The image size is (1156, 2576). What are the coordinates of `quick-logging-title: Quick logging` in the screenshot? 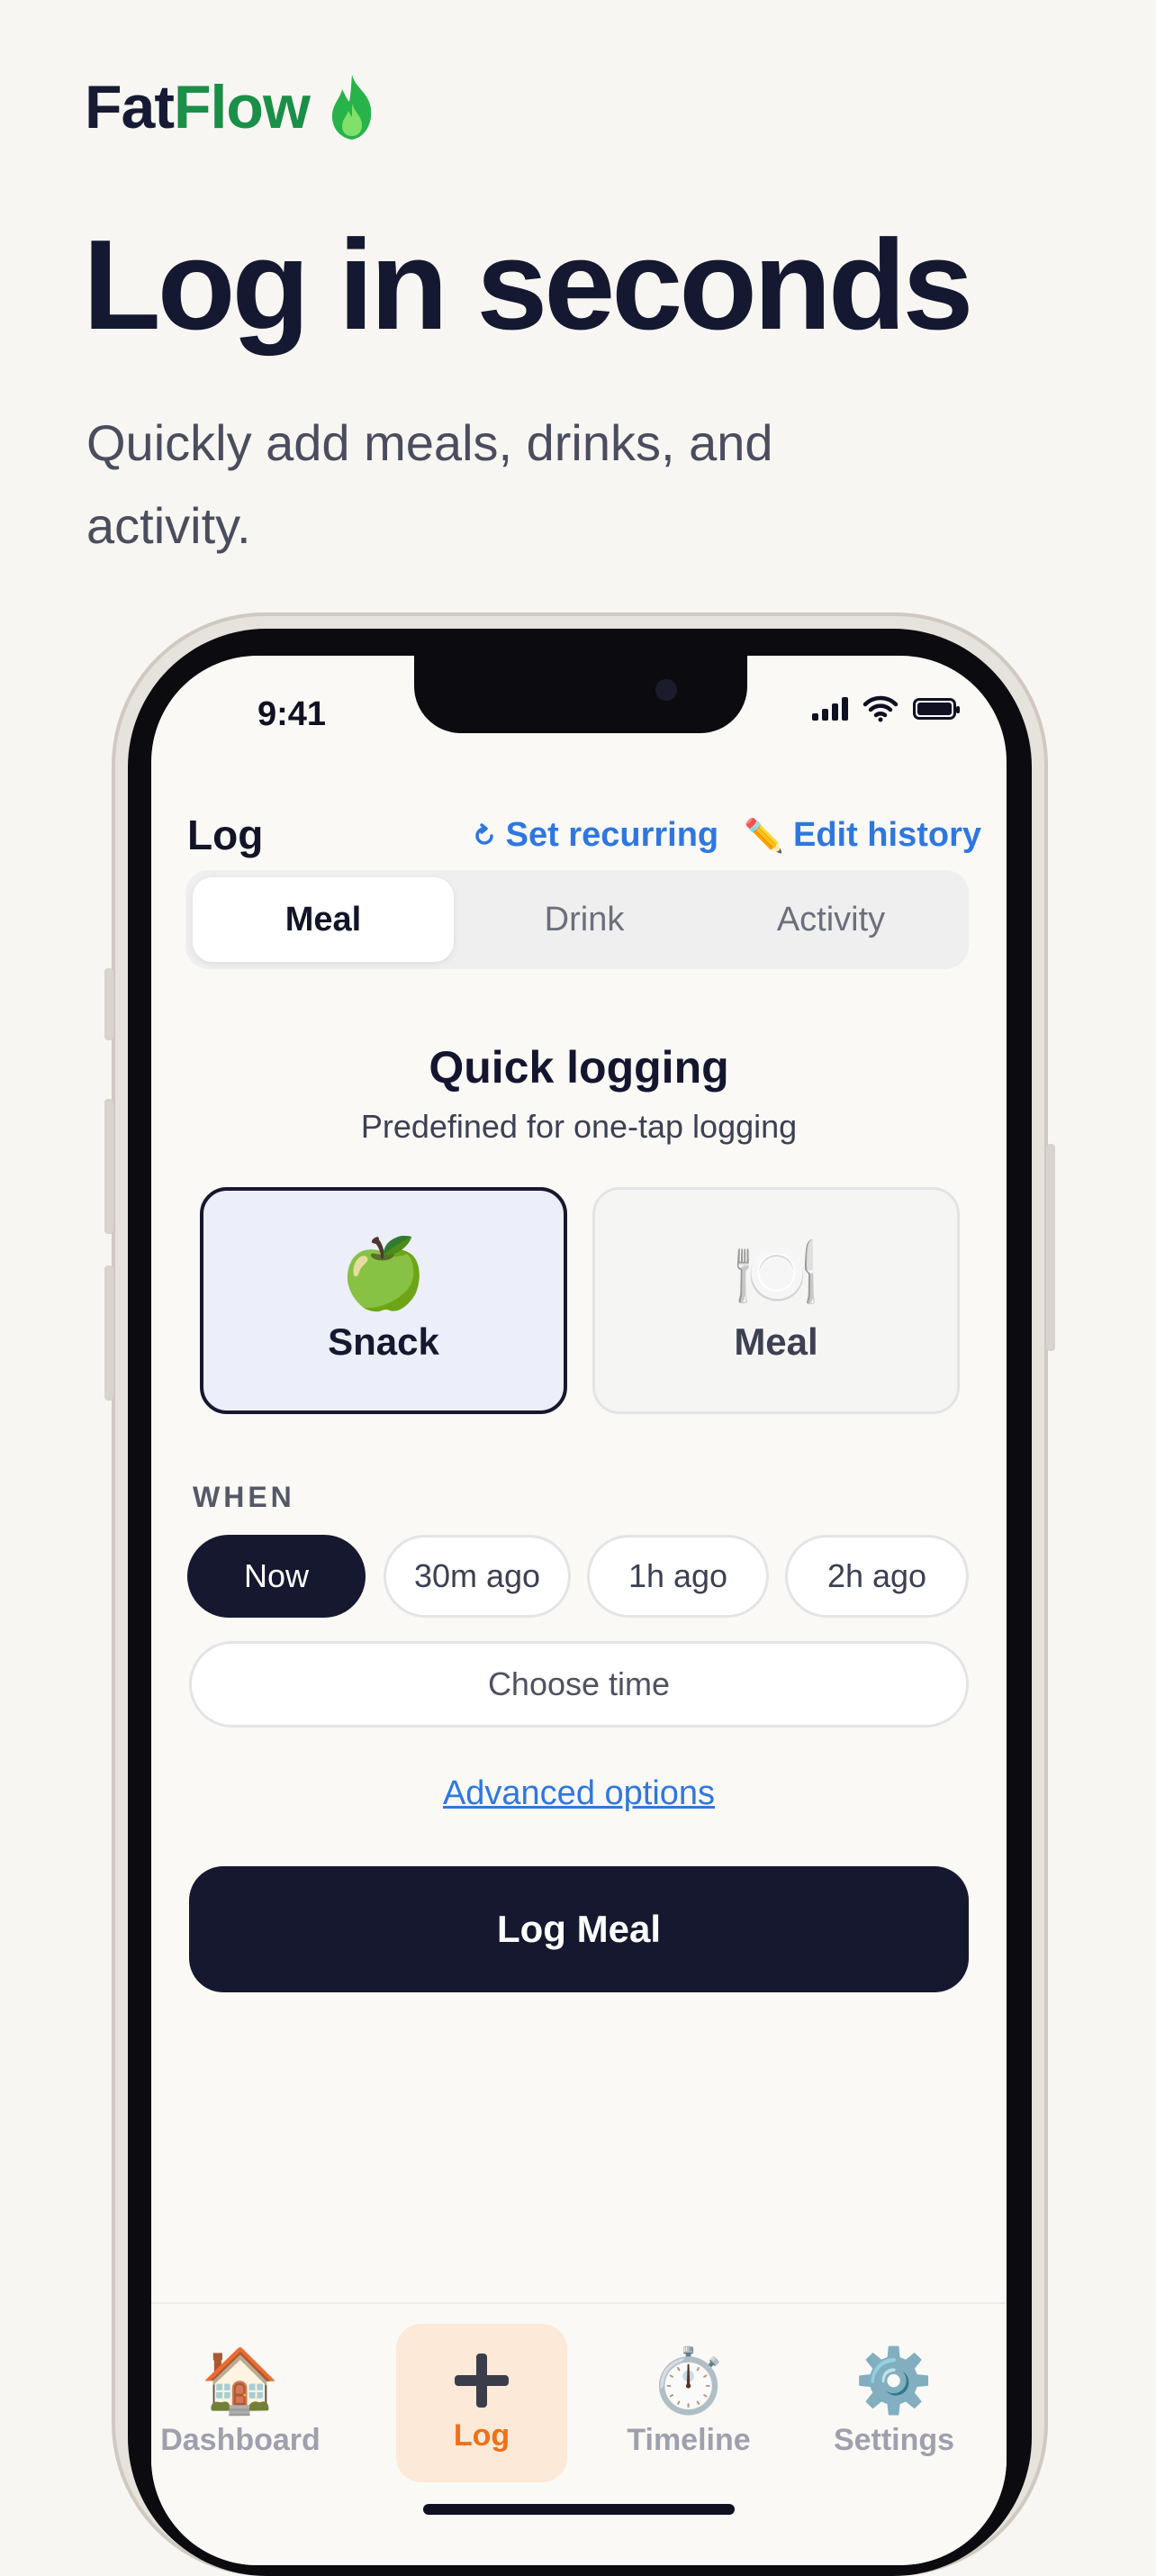 It's located at (579, 1067).